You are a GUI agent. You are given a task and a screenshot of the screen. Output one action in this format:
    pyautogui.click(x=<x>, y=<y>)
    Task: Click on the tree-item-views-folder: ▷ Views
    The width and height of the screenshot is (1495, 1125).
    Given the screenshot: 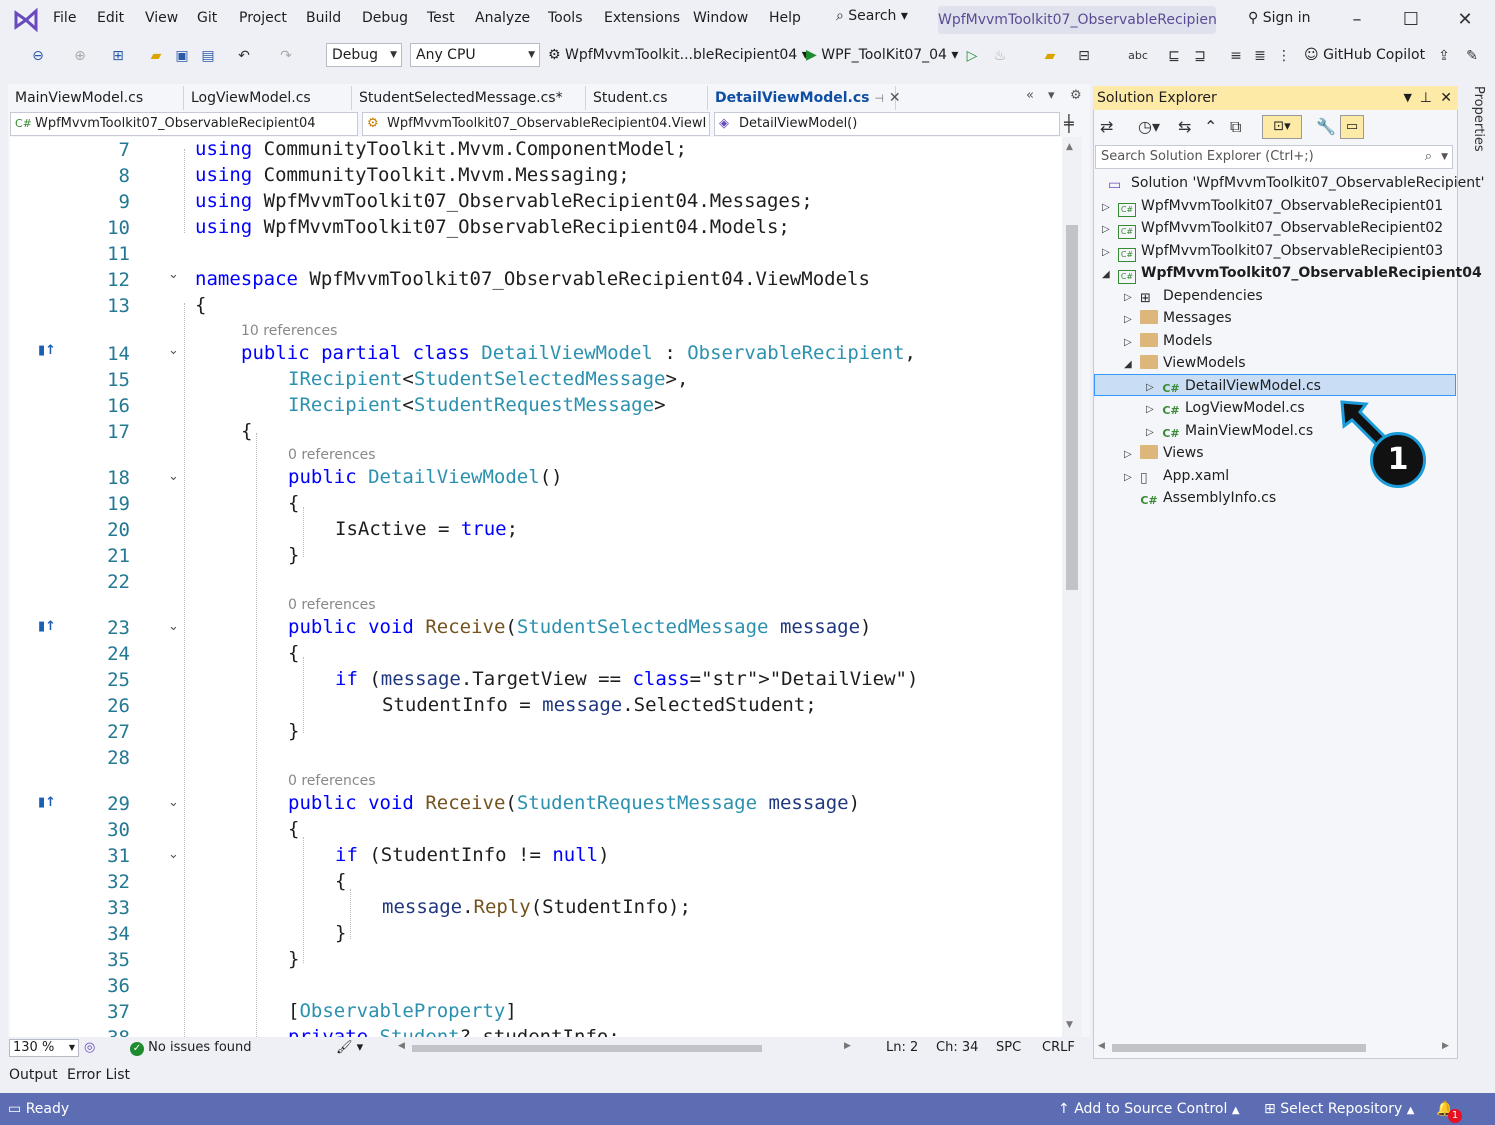 What is the action you would take?
    pyautogui.click(x=1164, y=453)
    